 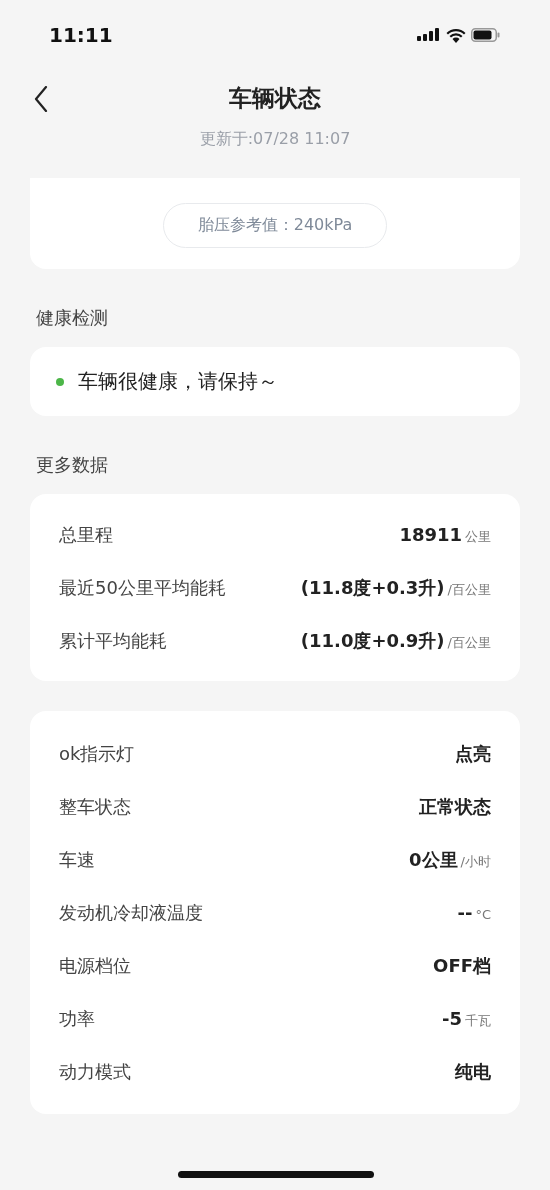 What do you see at coordinates (72, 318) in the screenshot?
I see `section-heading: 健康检测` at bounding box center [72, 318].